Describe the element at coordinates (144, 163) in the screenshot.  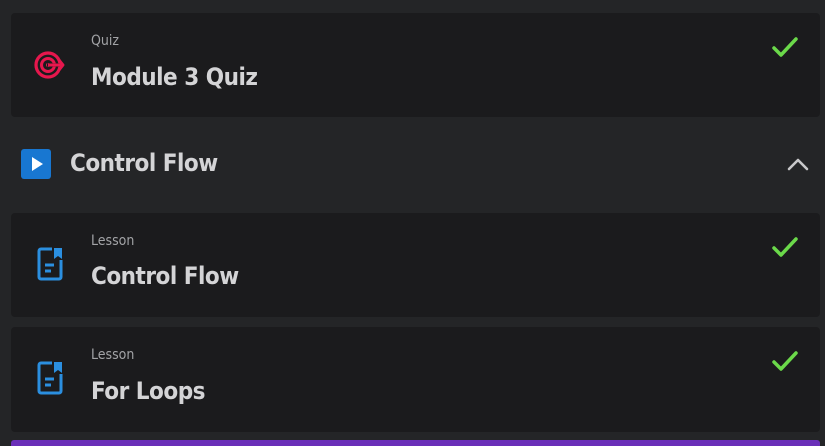
I see `section-title: Control Flow` at that location.